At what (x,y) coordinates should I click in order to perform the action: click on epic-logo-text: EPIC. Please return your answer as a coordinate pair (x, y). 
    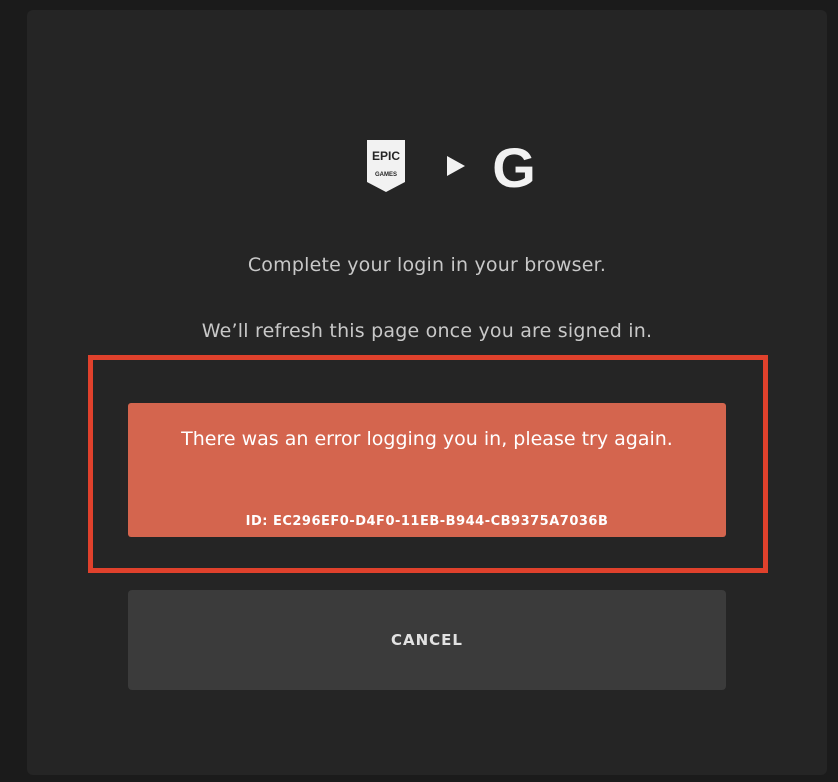
    Looking at the image, I should click on (386, 156).